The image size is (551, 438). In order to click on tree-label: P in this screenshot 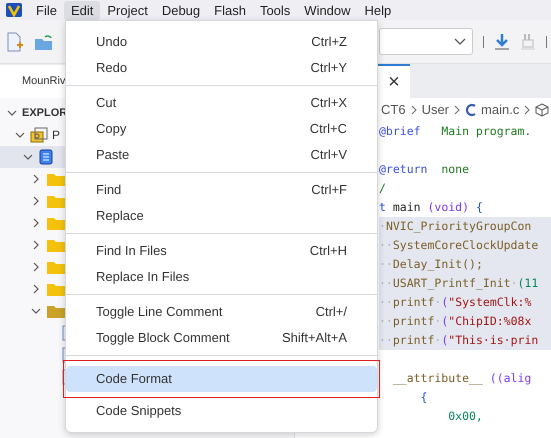, I will do `click(56, 135)`.